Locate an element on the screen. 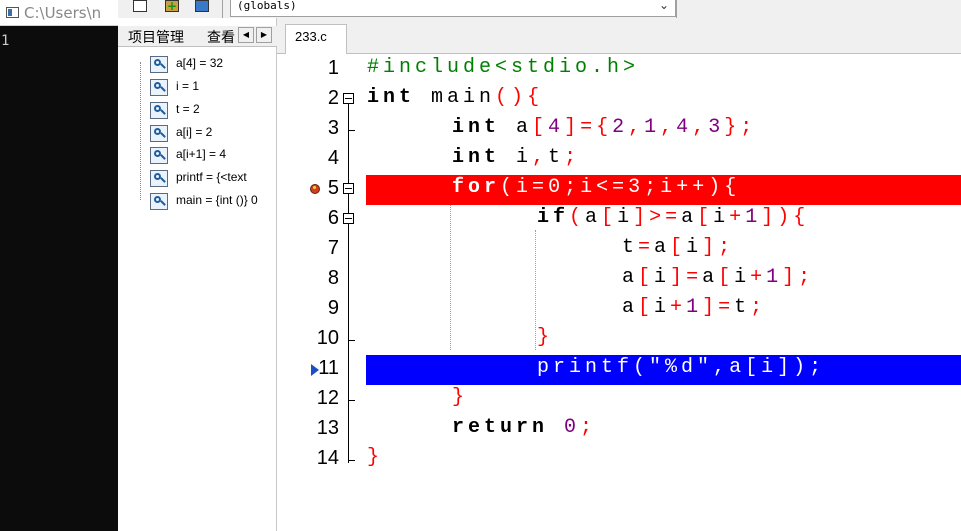 The image size is (961, 531). watch-label: i = 1 is located at coordinates (188, 86).